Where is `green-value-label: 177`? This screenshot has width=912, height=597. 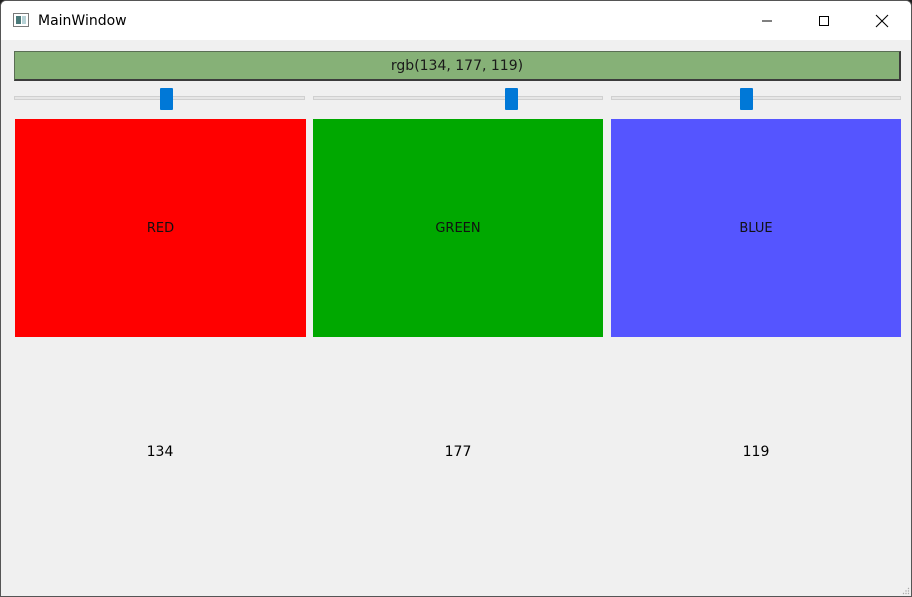
green-value-label: 177 is located at coordinates (458, 452).